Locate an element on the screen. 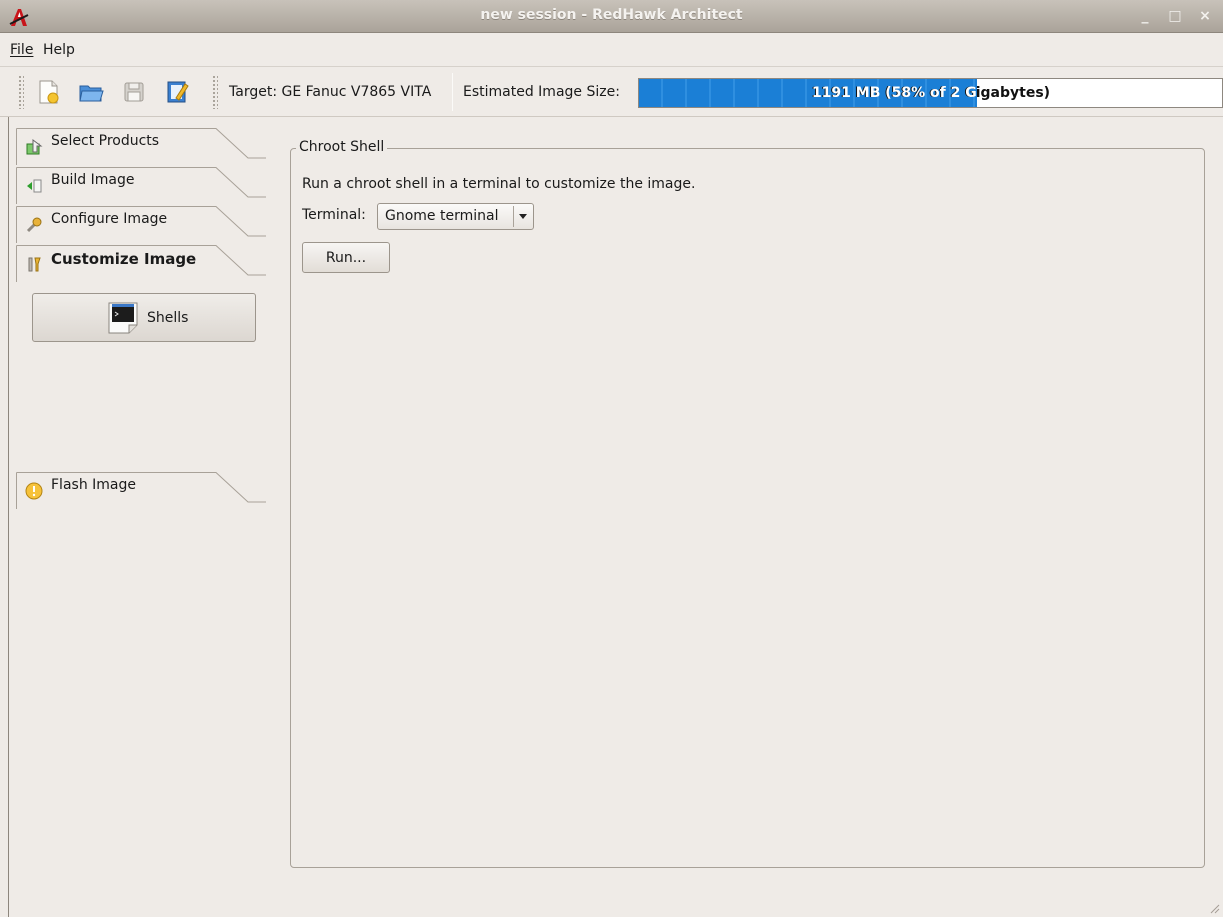 The image size is (1223, 917). toolbar-grip-handle is located at coordinates (21, 92).